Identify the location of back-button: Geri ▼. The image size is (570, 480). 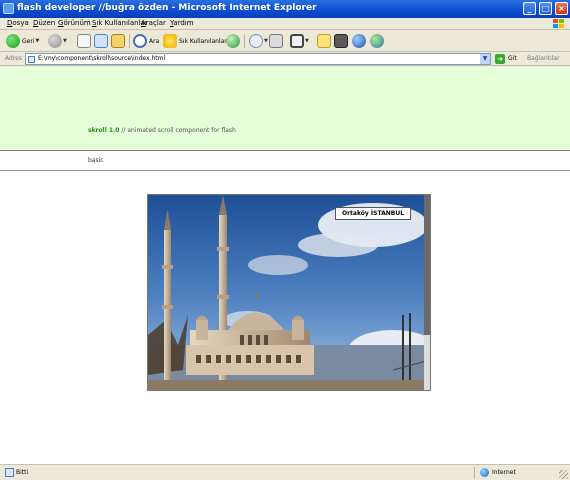
(22, 41).